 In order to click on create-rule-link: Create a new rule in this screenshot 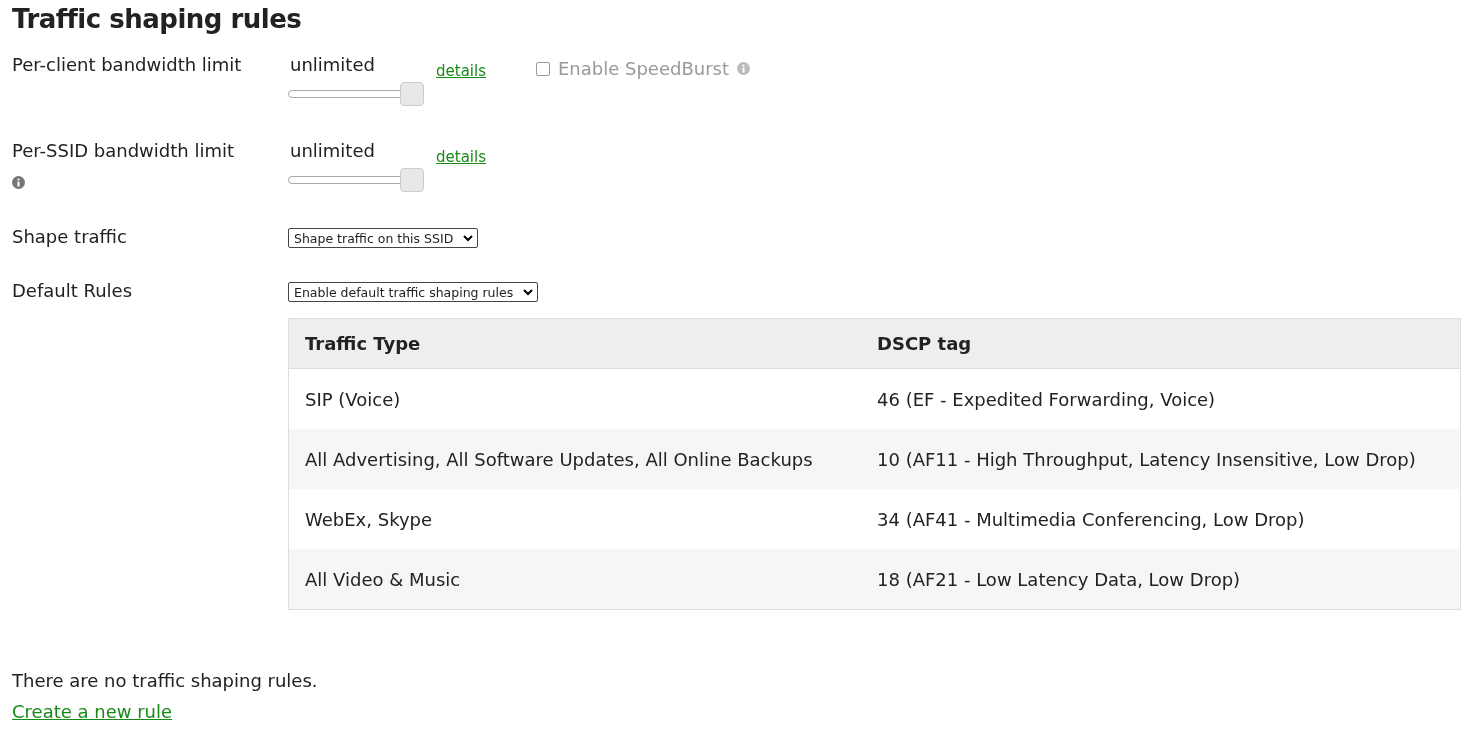, I will do `click(92, 711)`.